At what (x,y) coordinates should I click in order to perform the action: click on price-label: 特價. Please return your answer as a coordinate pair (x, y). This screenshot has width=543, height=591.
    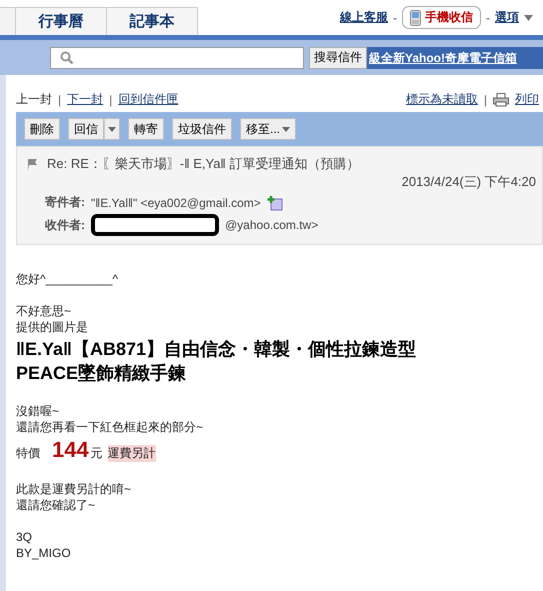
    Looking at the image, I should click on (28, 453).